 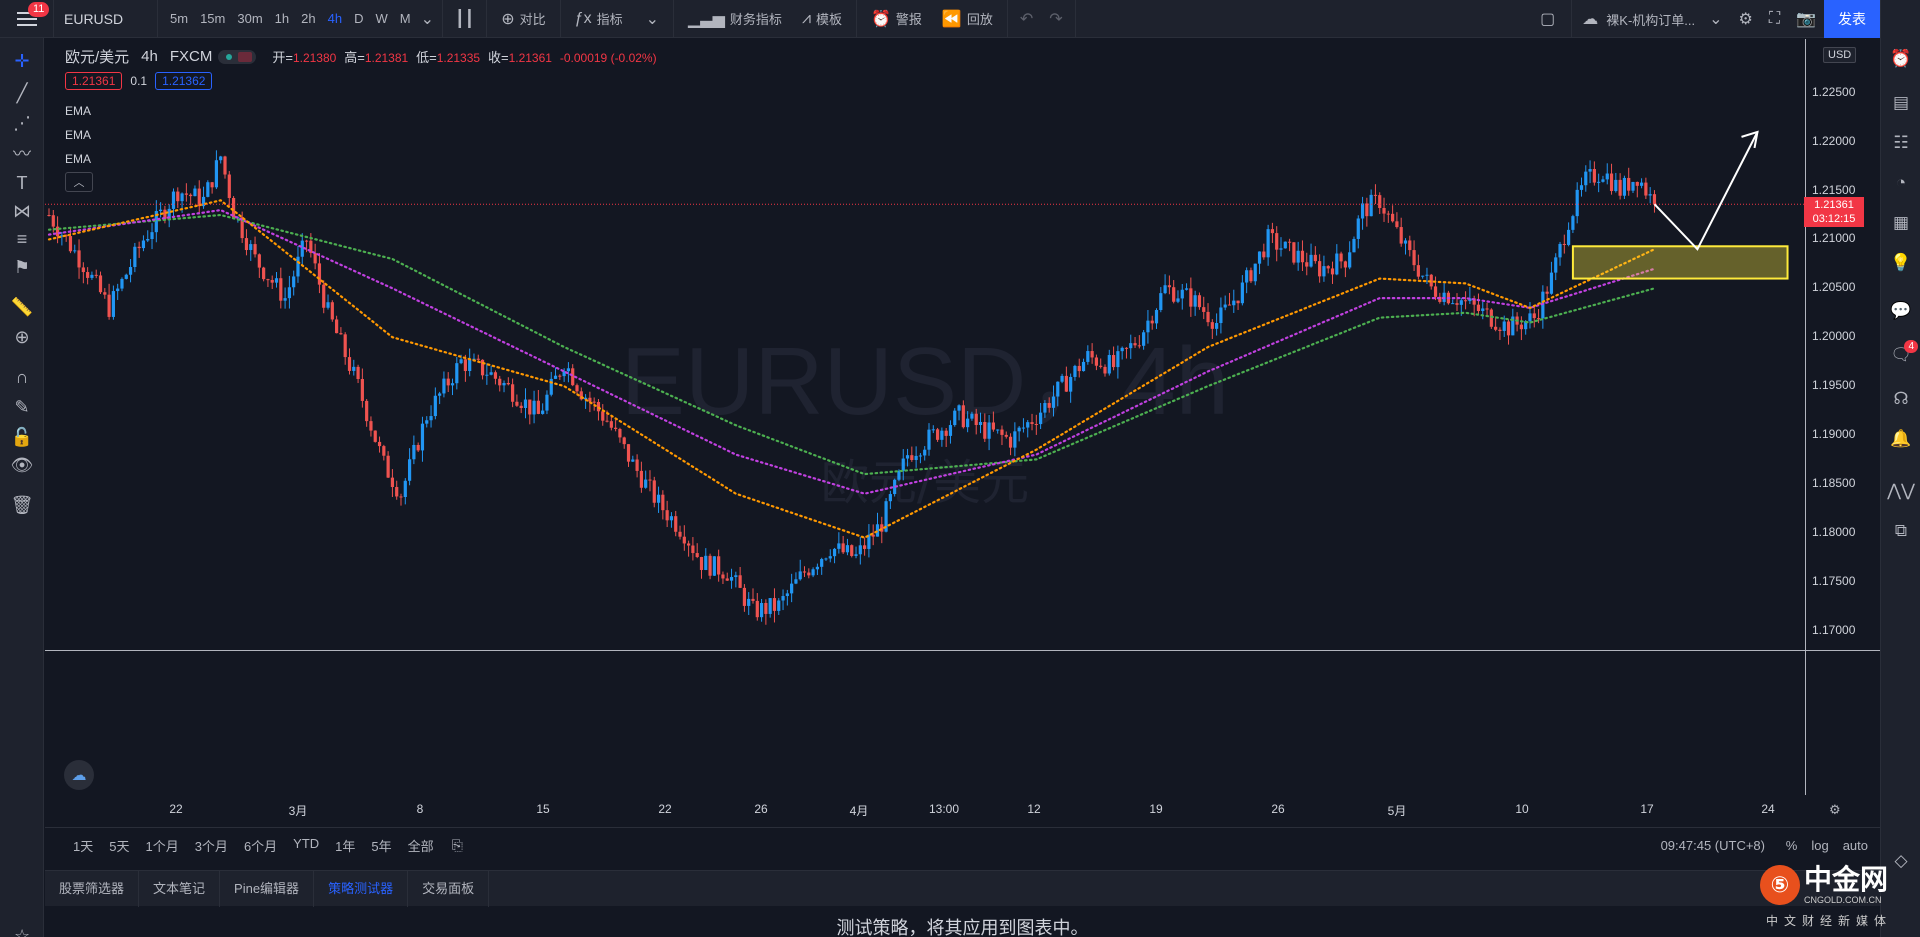 What do you see at coordinates (306, 845) in the screenshot?
I see `range-button: YTD` at bounding box center [306, 845].